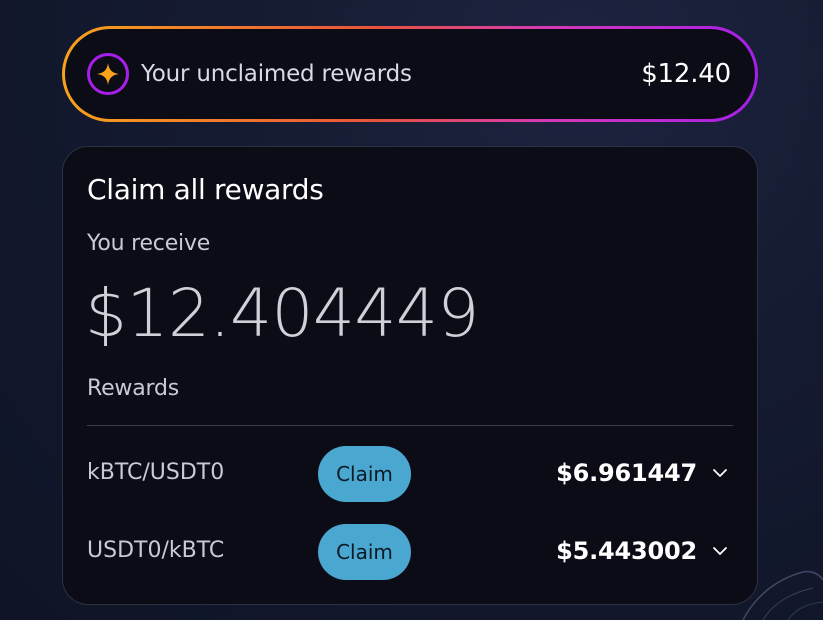  What do you see at coordinates (108, 74) in the screenshot?
I see `sparkle-star-icon` at bounding box center [108, 74].